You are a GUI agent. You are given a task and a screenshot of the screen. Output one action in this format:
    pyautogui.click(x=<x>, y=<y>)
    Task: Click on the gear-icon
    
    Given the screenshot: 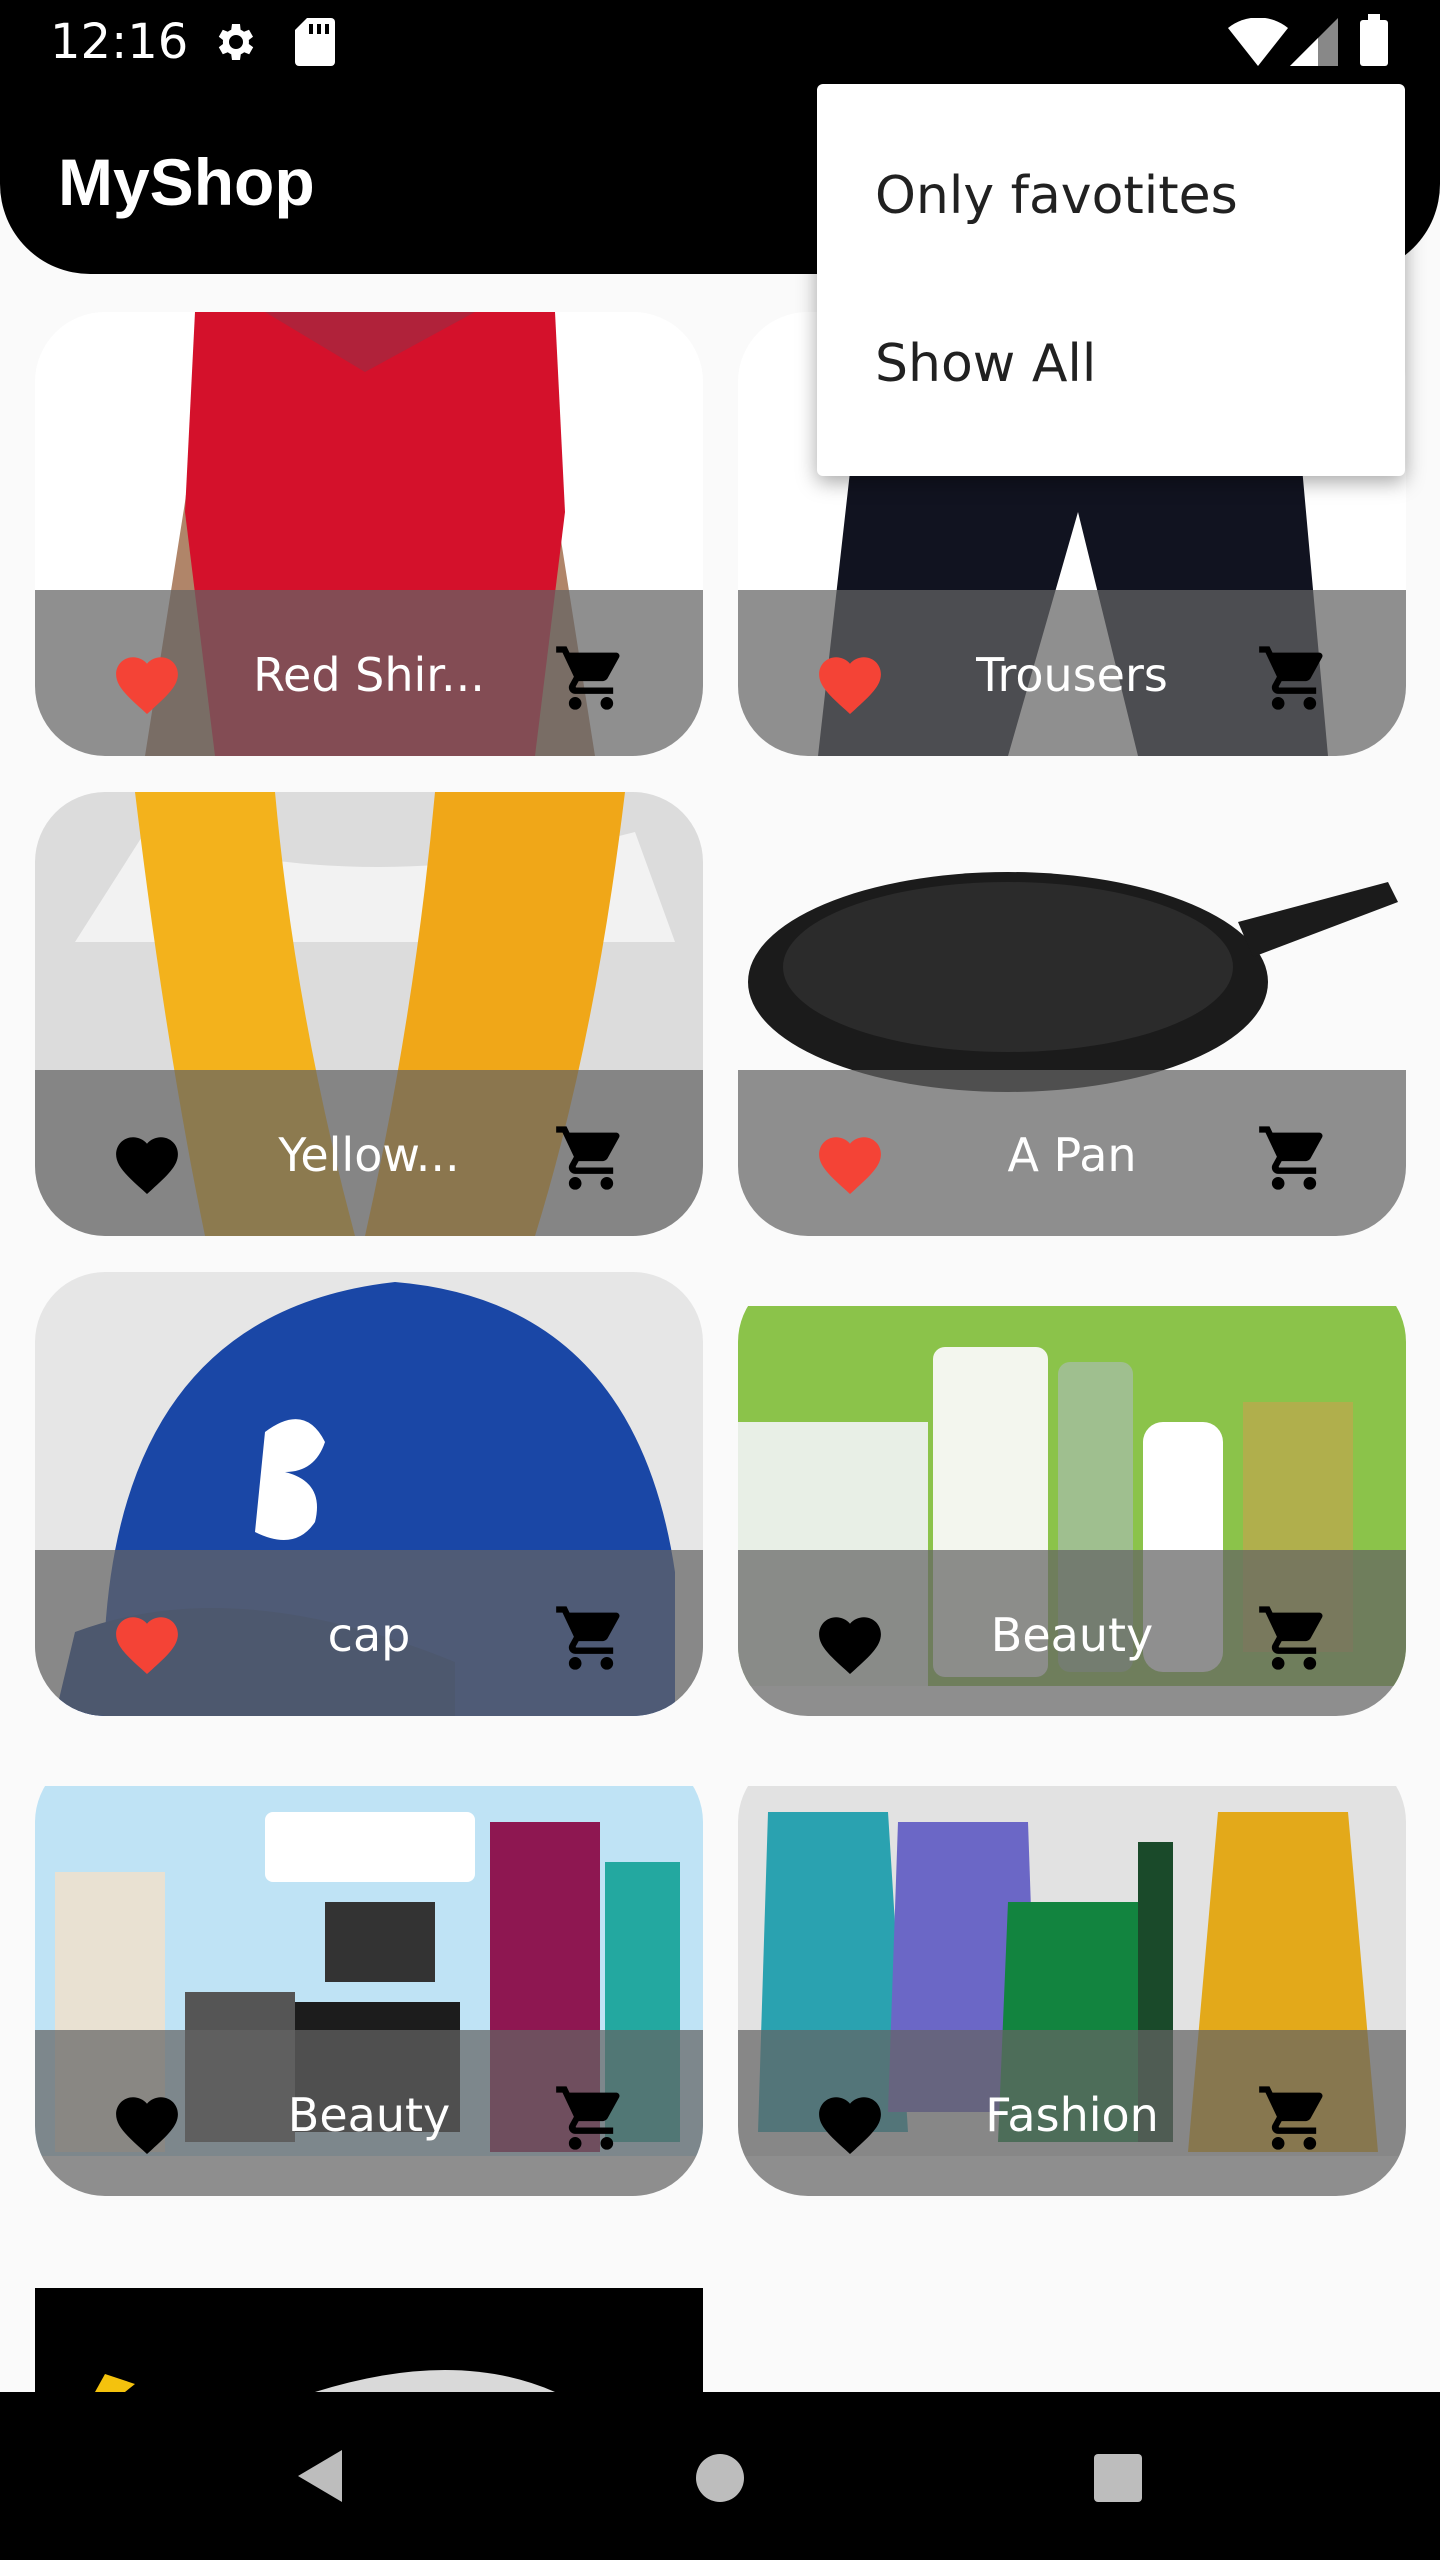 What is the action you would take?
    pyautogui.click(x=234, y=44)
    